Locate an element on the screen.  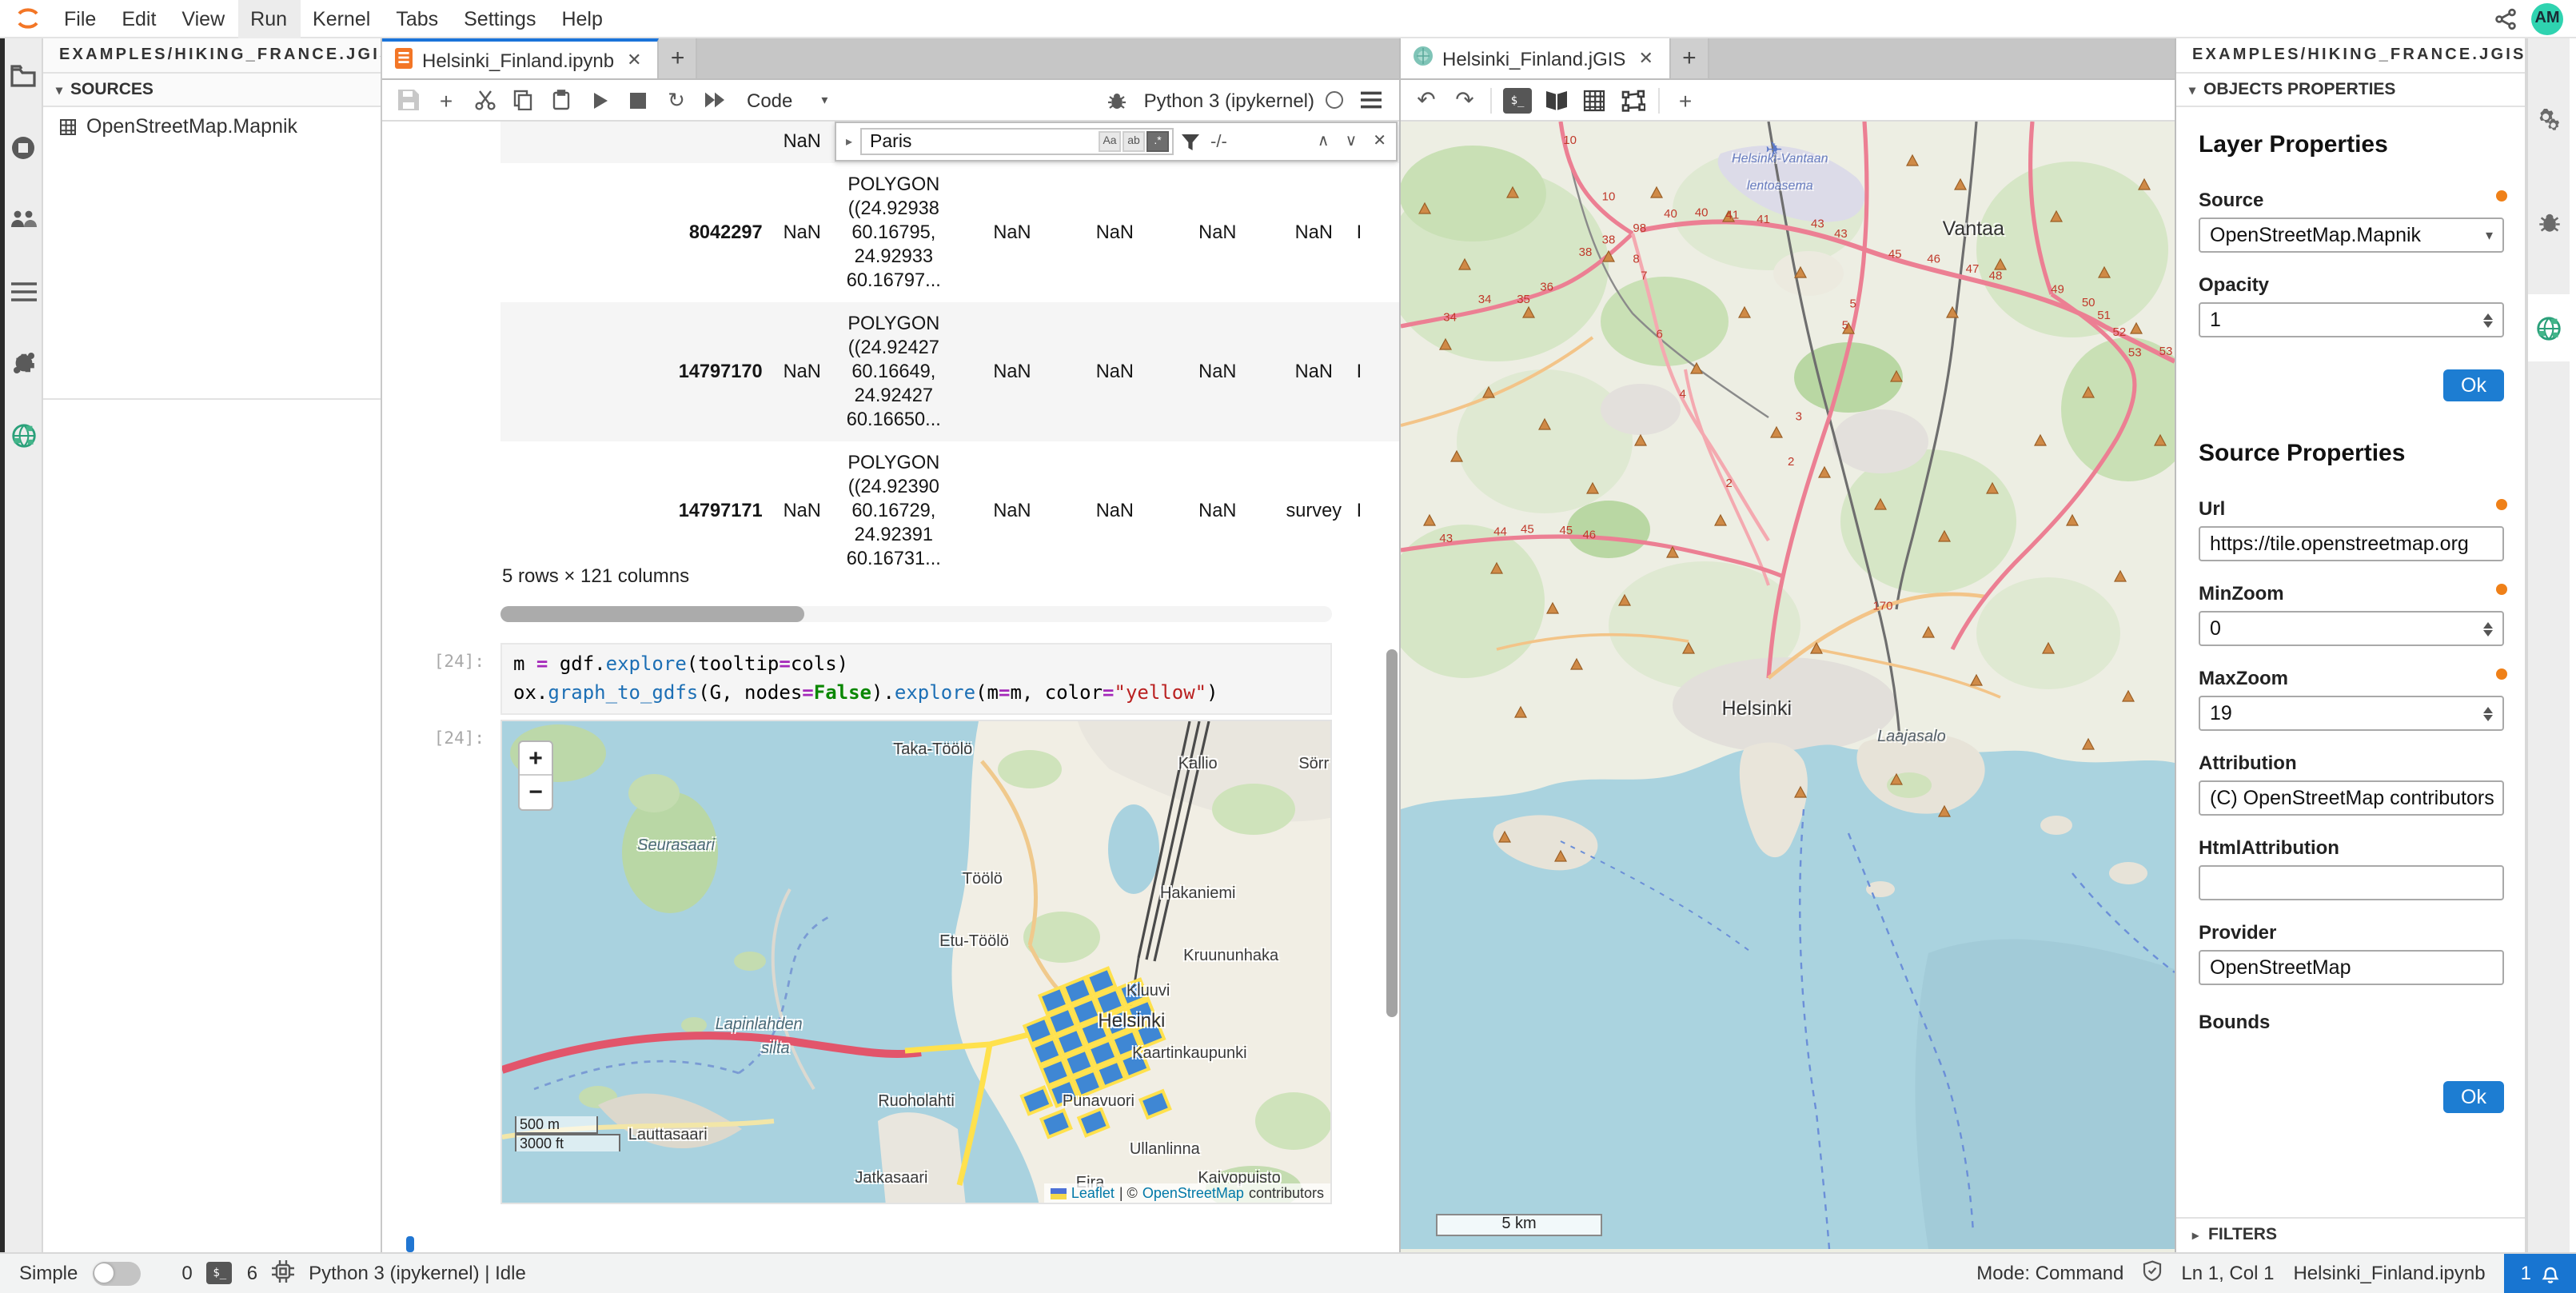
restart-run-all-button is located at coordinates (715, 100).